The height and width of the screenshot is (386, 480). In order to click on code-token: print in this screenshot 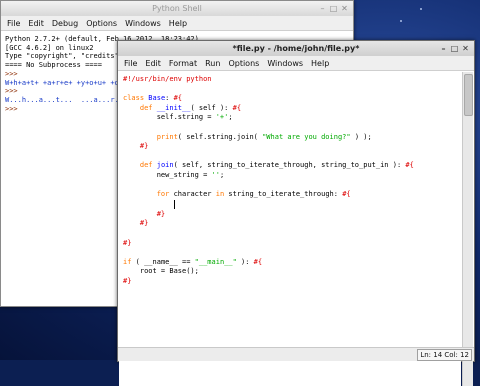, I will do `click(167, 136)`.